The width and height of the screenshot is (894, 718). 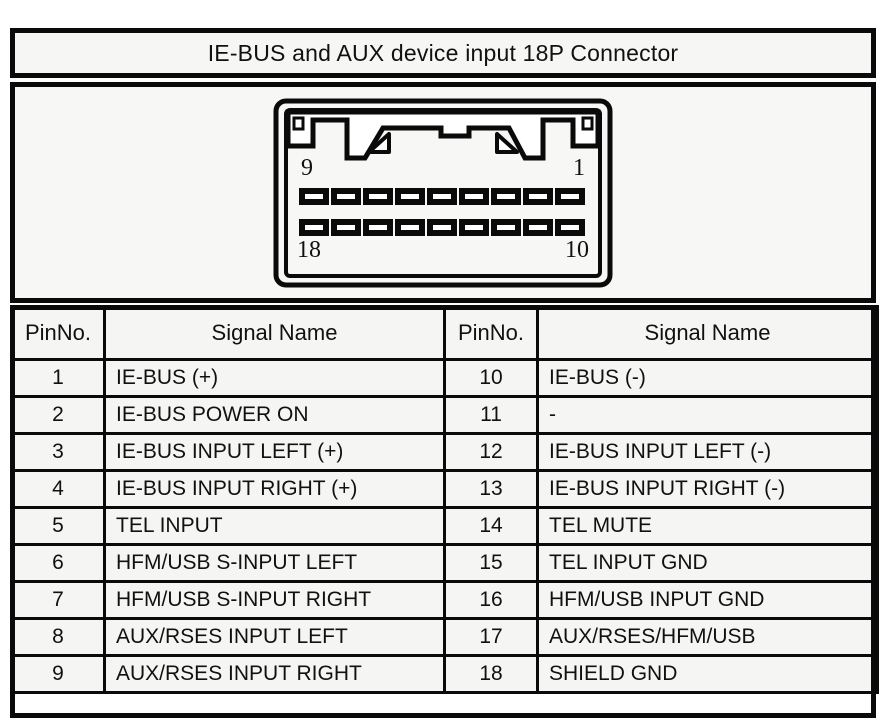 What do you see at coordinates (58, 415) in the screenshot?
I see `pin-number: 2` at bounding box center [58, 415].